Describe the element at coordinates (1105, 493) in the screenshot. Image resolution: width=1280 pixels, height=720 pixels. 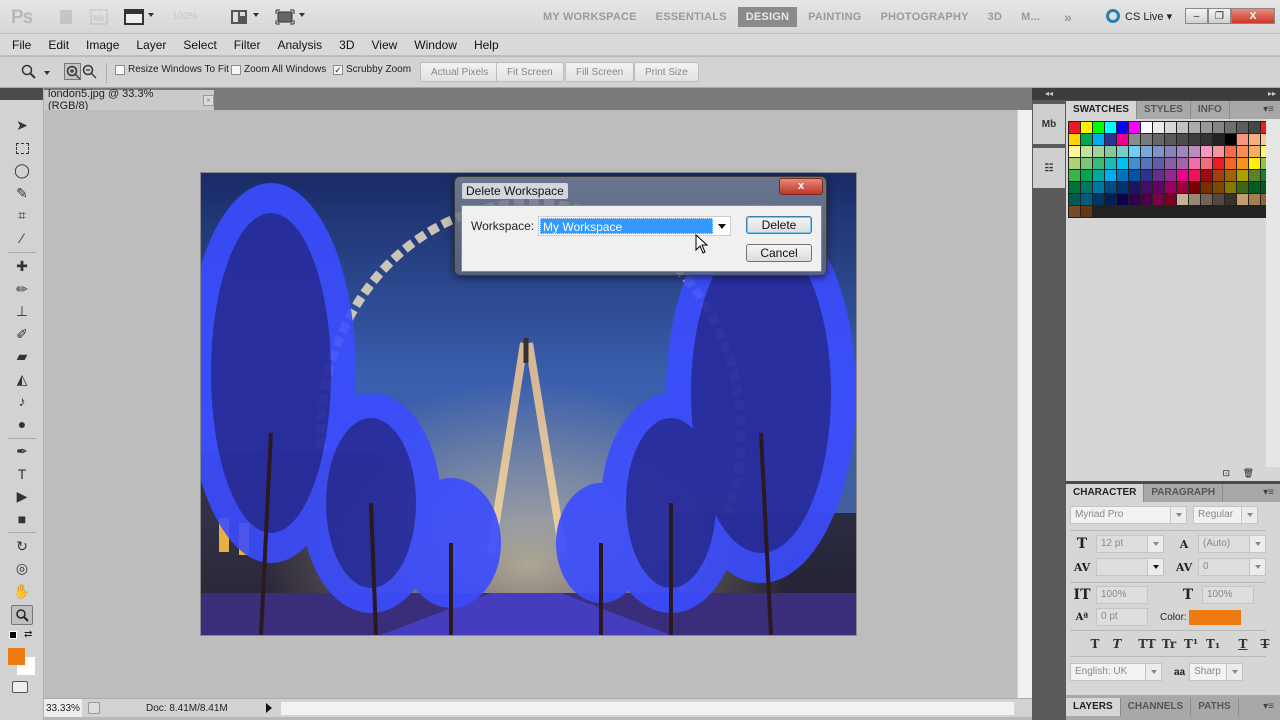
I see `tab-character: CHARACTER` at that location.